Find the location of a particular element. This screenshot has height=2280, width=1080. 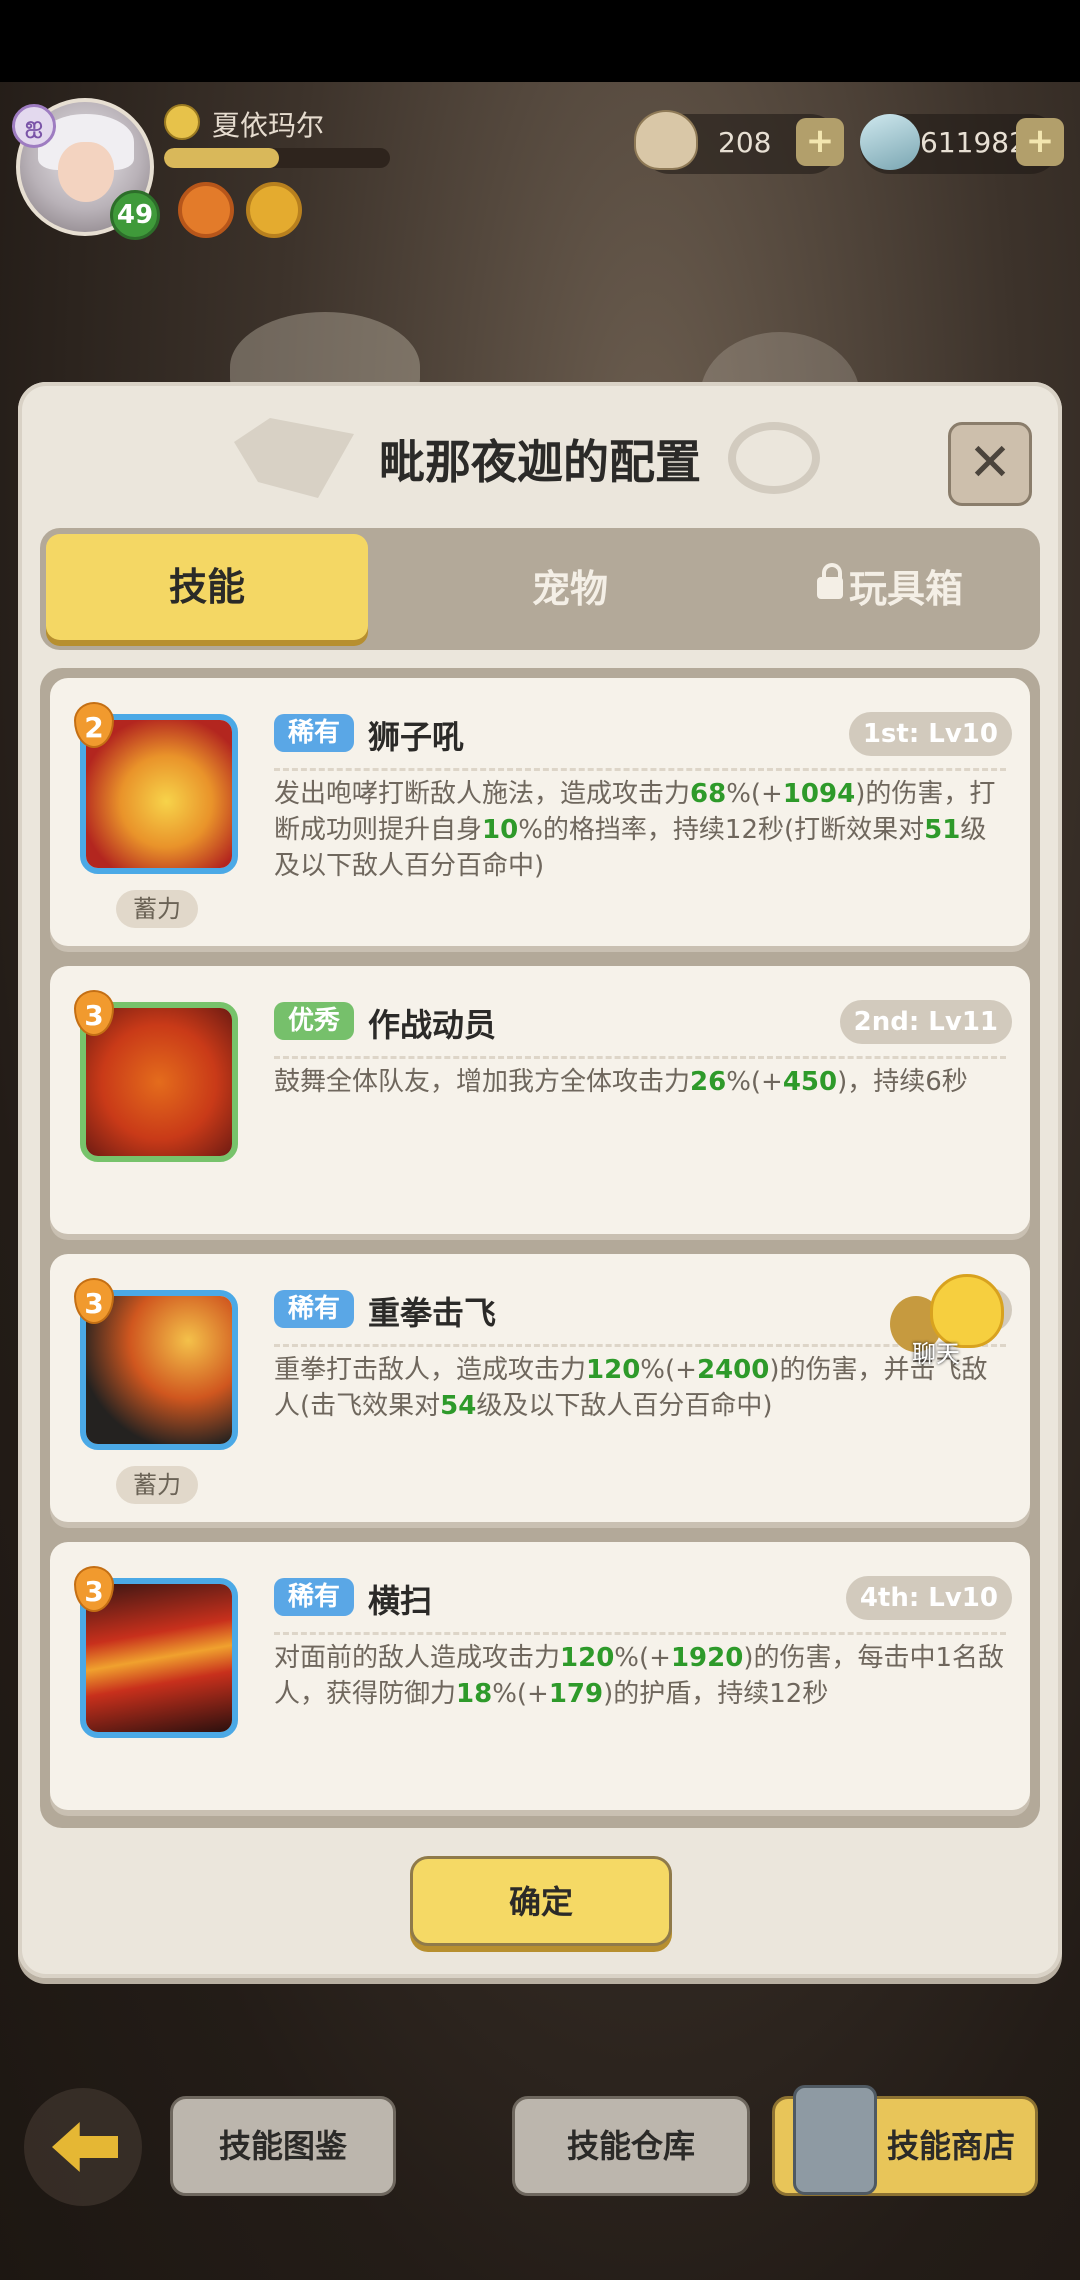

add-gem-button: + is located at coordinates (1040, 142).